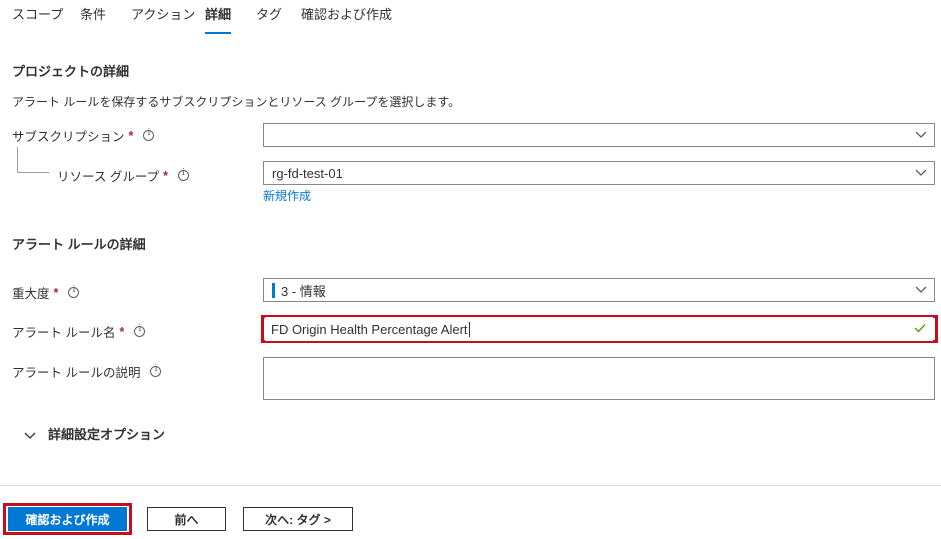  I want to click on severity-value: 3 - 情報, so click(303, 291).